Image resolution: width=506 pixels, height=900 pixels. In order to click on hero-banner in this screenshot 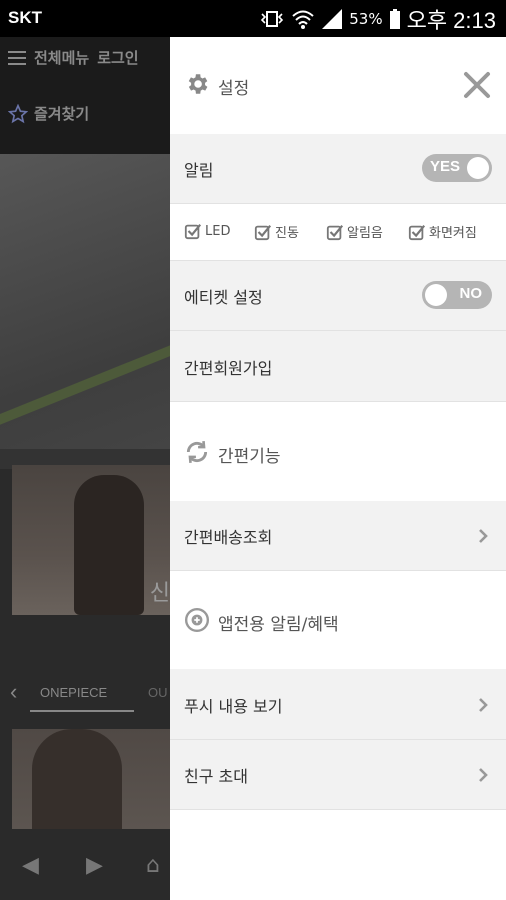, I will do `click(85, 301)`.